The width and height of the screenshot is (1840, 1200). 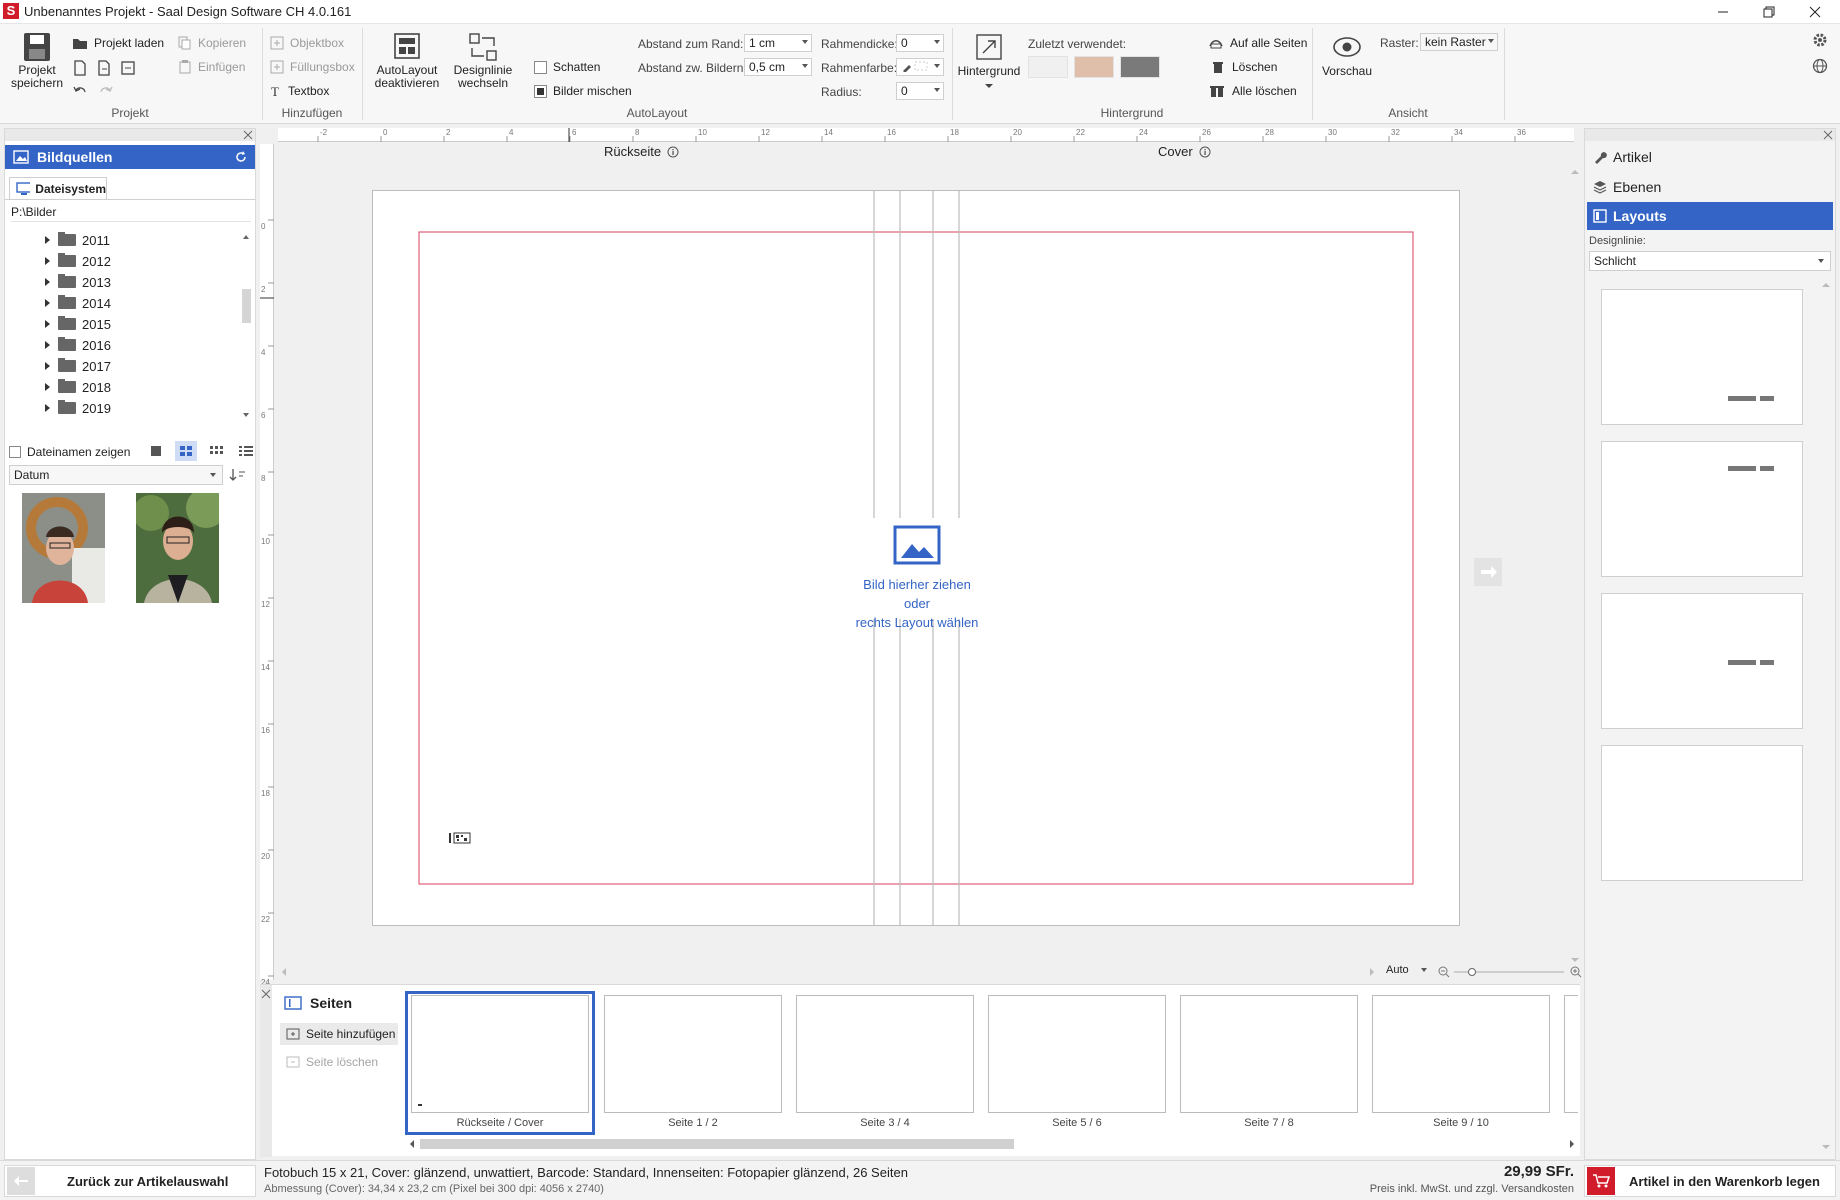 What do you see at coordinates (58, 188) in the screenshot?
I see `tab-filesystem: Dateisystem` at bounding box center [58, 188].